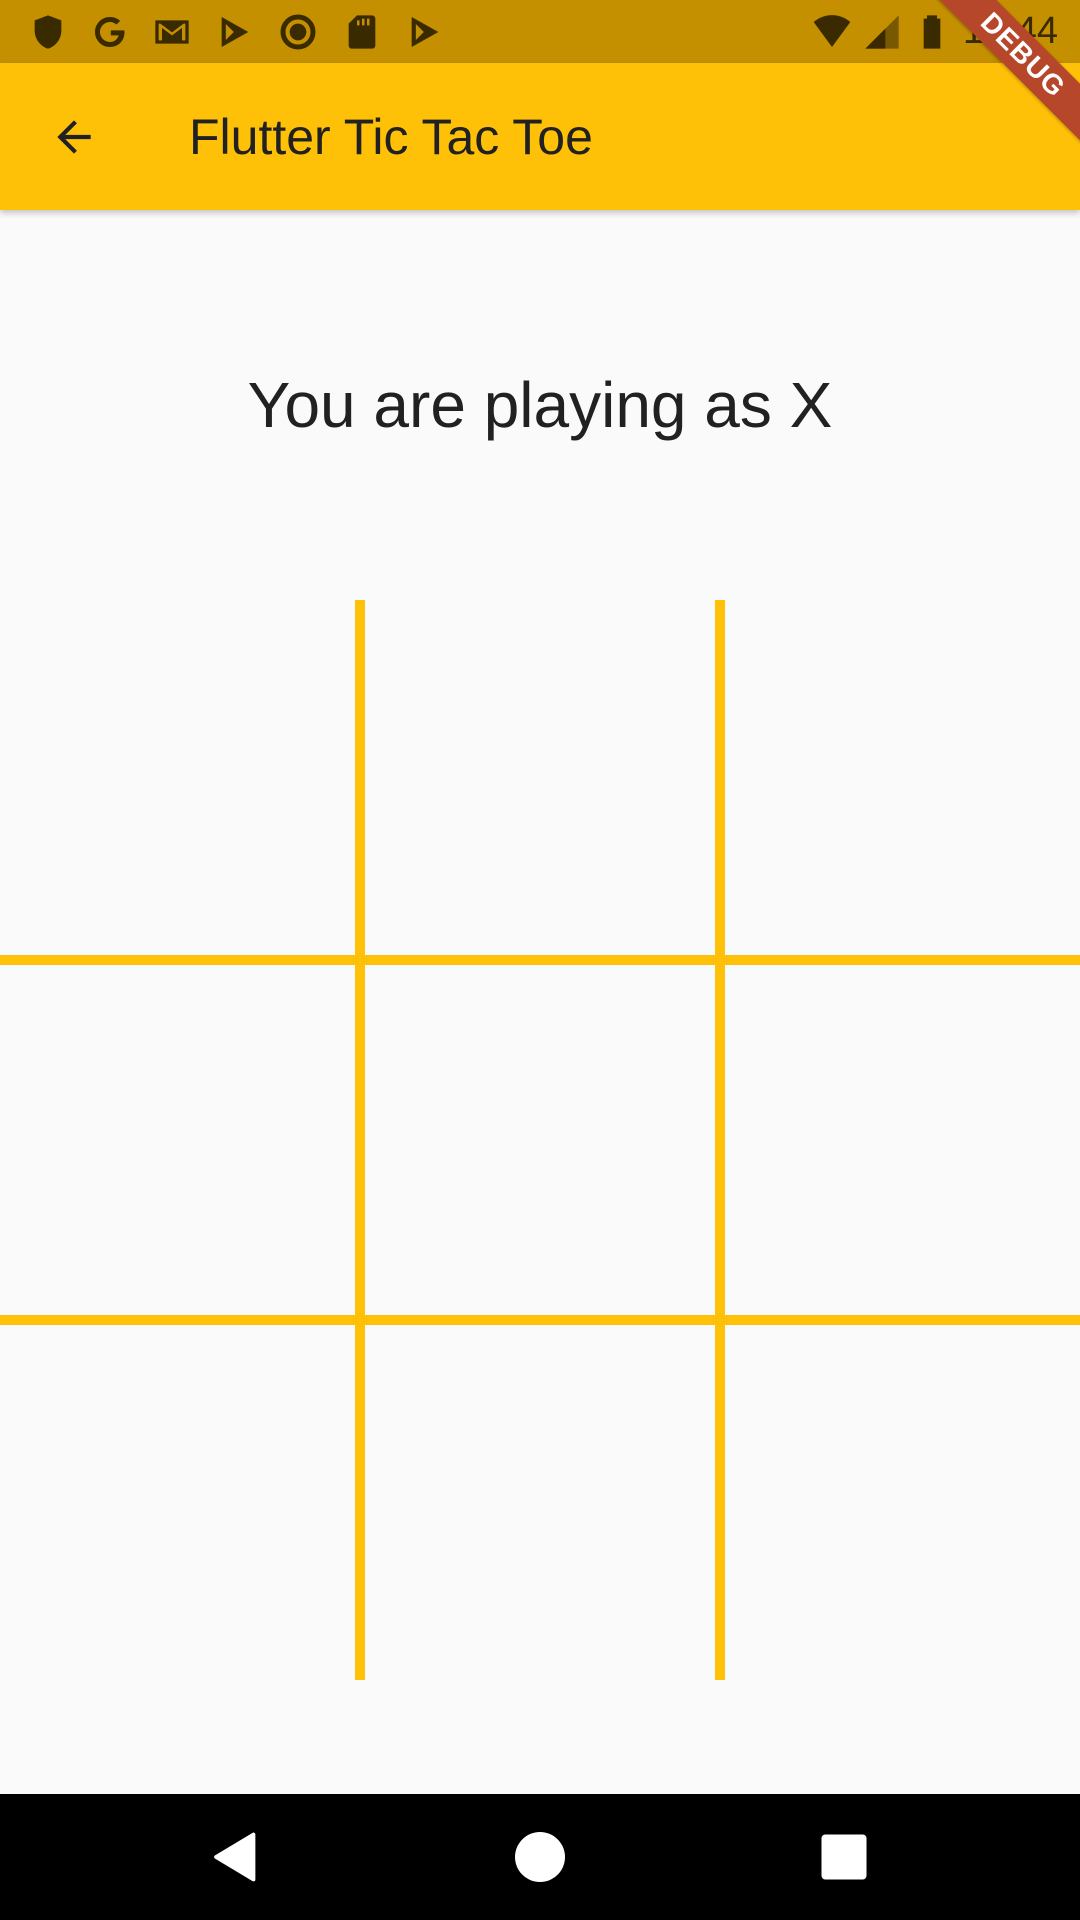 Image resolution: width=1080 pixels, height=1920 pixels. Describe the element at coordinates (110, 32) in the screenshot. I see `google-icon` at that location.